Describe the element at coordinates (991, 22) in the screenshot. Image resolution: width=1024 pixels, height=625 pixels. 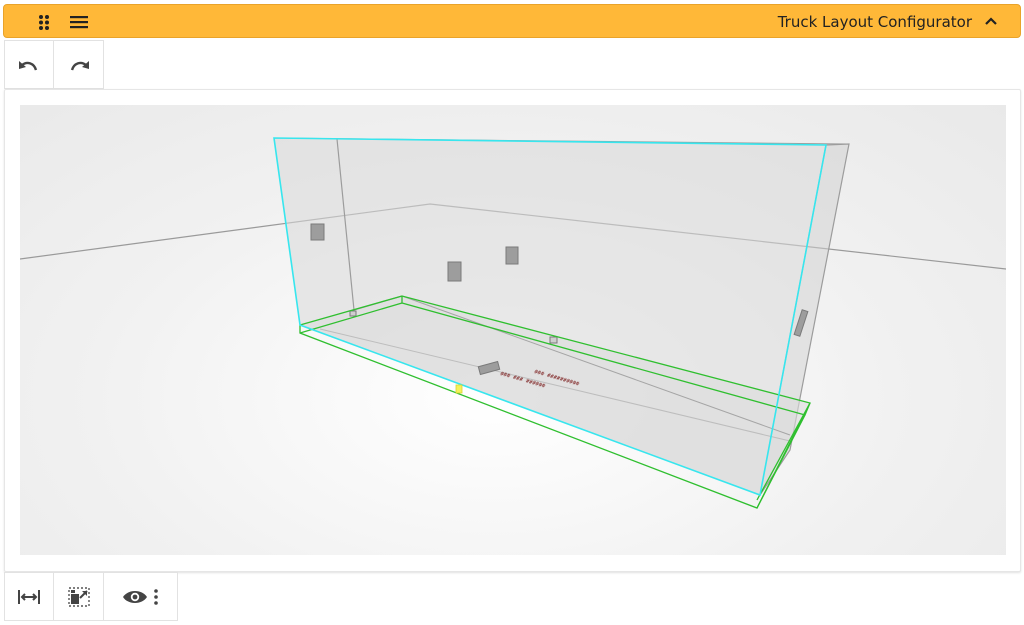
I see `chevron-up-icon` at that location.